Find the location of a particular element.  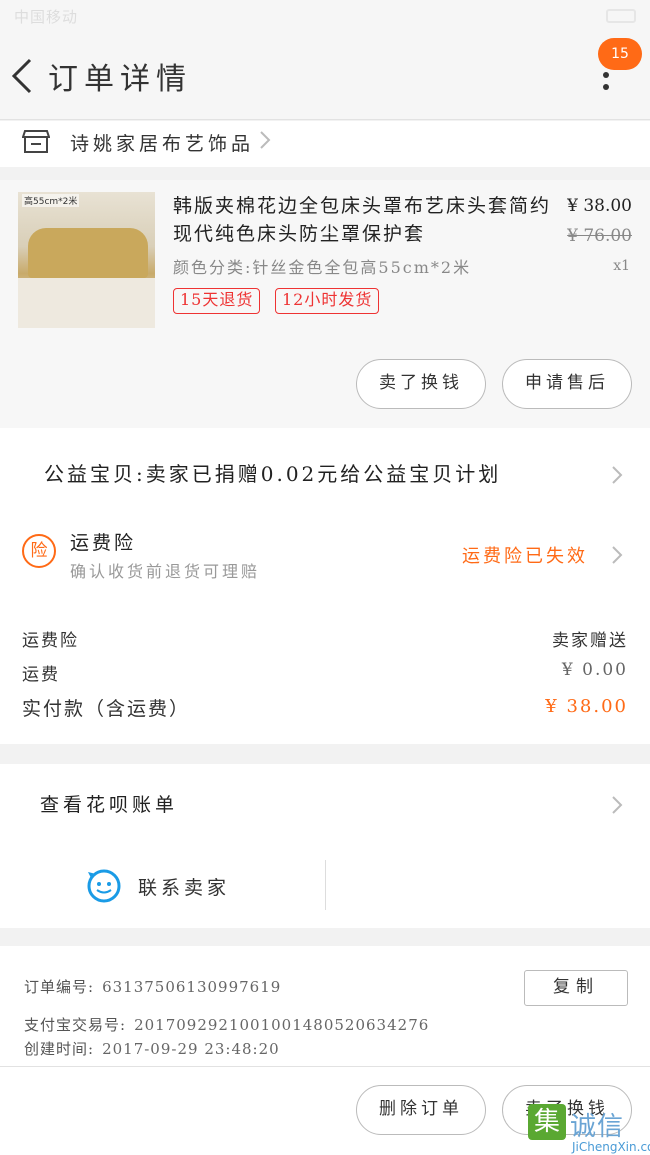

watermark-url: JiChengXin.com is located at coordinates (611, 1147).